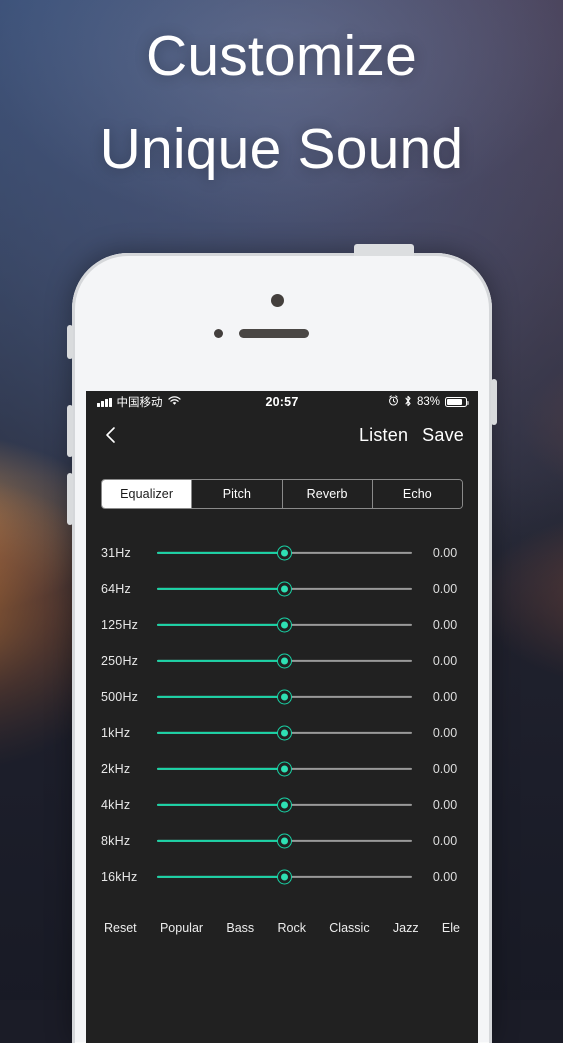 The width and height of the screenshot is (563, 1043). Describe the element at coordinates (406, 928) in the screenshot. I see `preset-jazz: Jazz` at that location.